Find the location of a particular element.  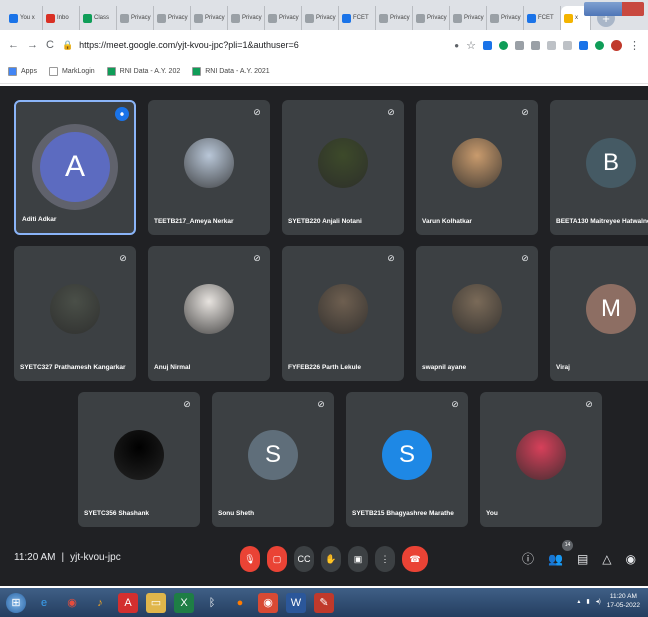

network-icon: ▮ is located at coordinates (587, 601).